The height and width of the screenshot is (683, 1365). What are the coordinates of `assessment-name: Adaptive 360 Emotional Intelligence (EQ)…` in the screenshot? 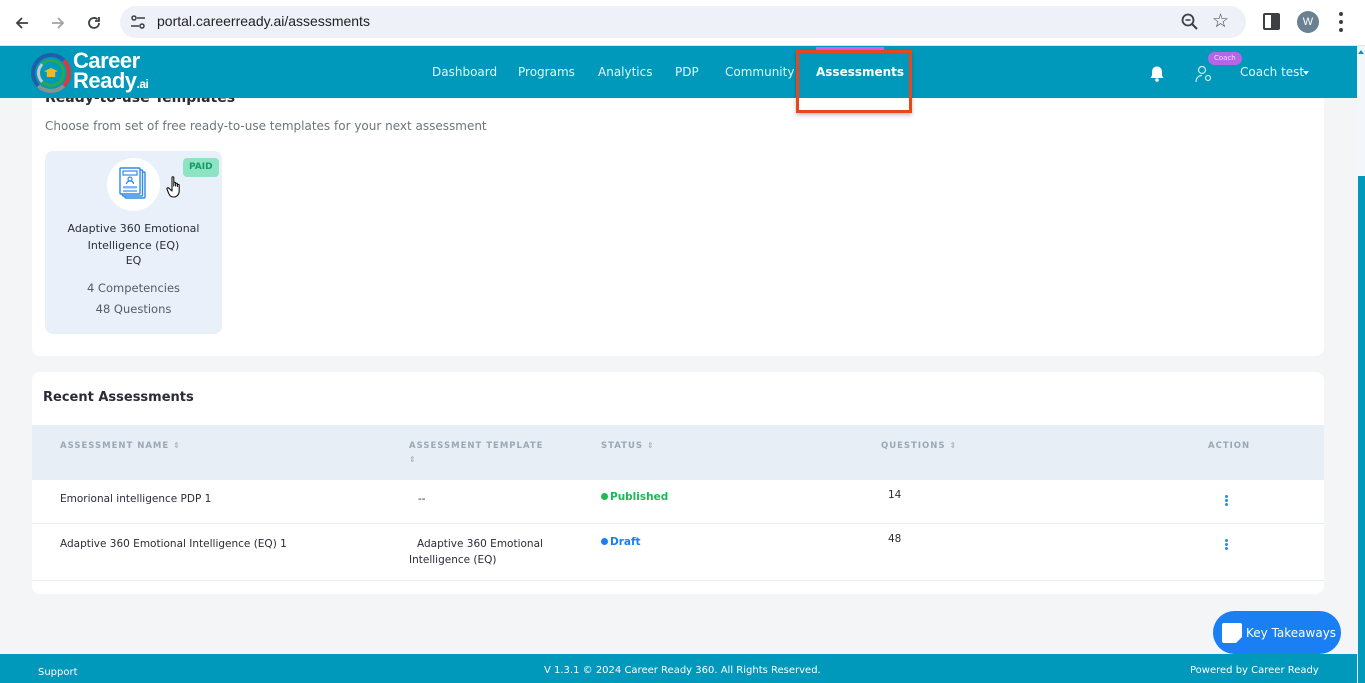 It's located at (173, 544).